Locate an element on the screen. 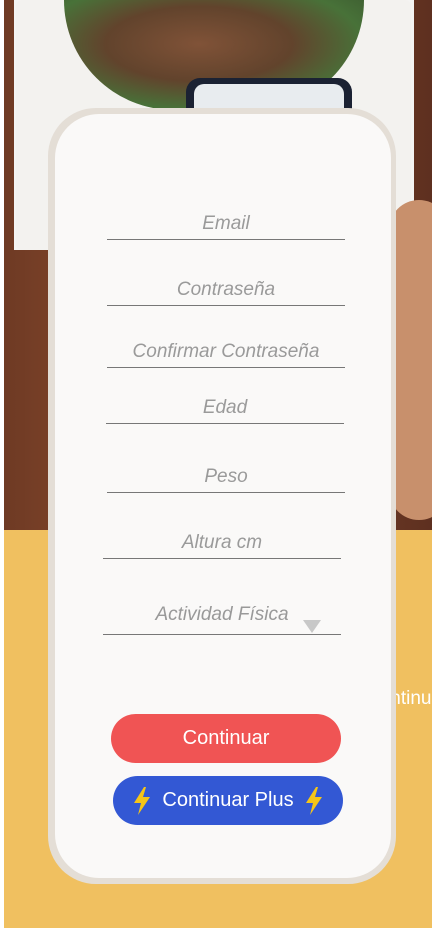  height-input is located at coordinates (222, 543).